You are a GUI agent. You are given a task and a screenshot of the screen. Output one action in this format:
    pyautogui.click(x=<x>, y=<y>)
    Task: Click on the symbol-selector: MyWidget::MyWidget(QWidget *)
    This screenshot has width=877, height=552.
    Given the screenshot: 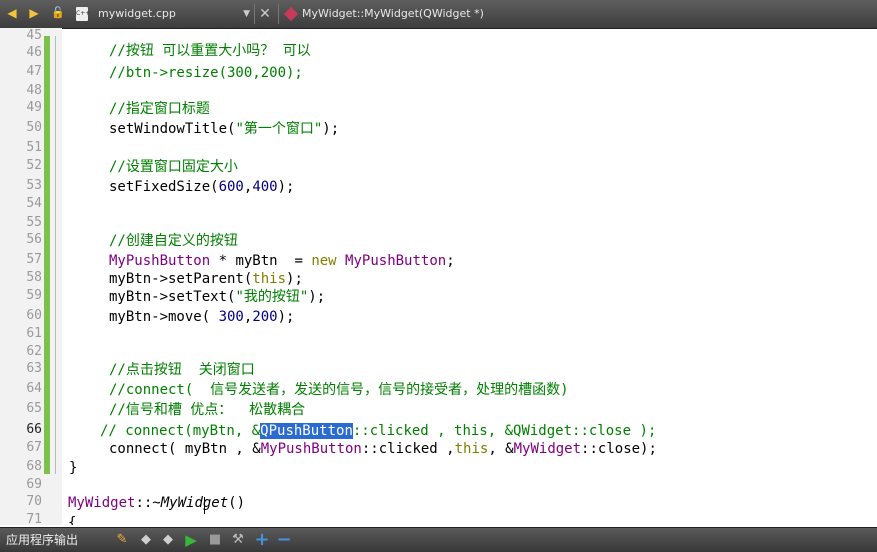 What is the action you would take?
    pyautogui.click(x=433, y=14)
    